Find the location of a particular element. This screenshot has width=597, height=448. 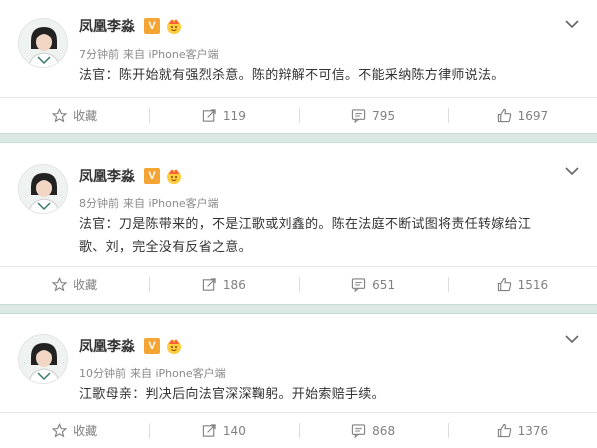

like-button: 1376 is located at coordinates (522, 430).